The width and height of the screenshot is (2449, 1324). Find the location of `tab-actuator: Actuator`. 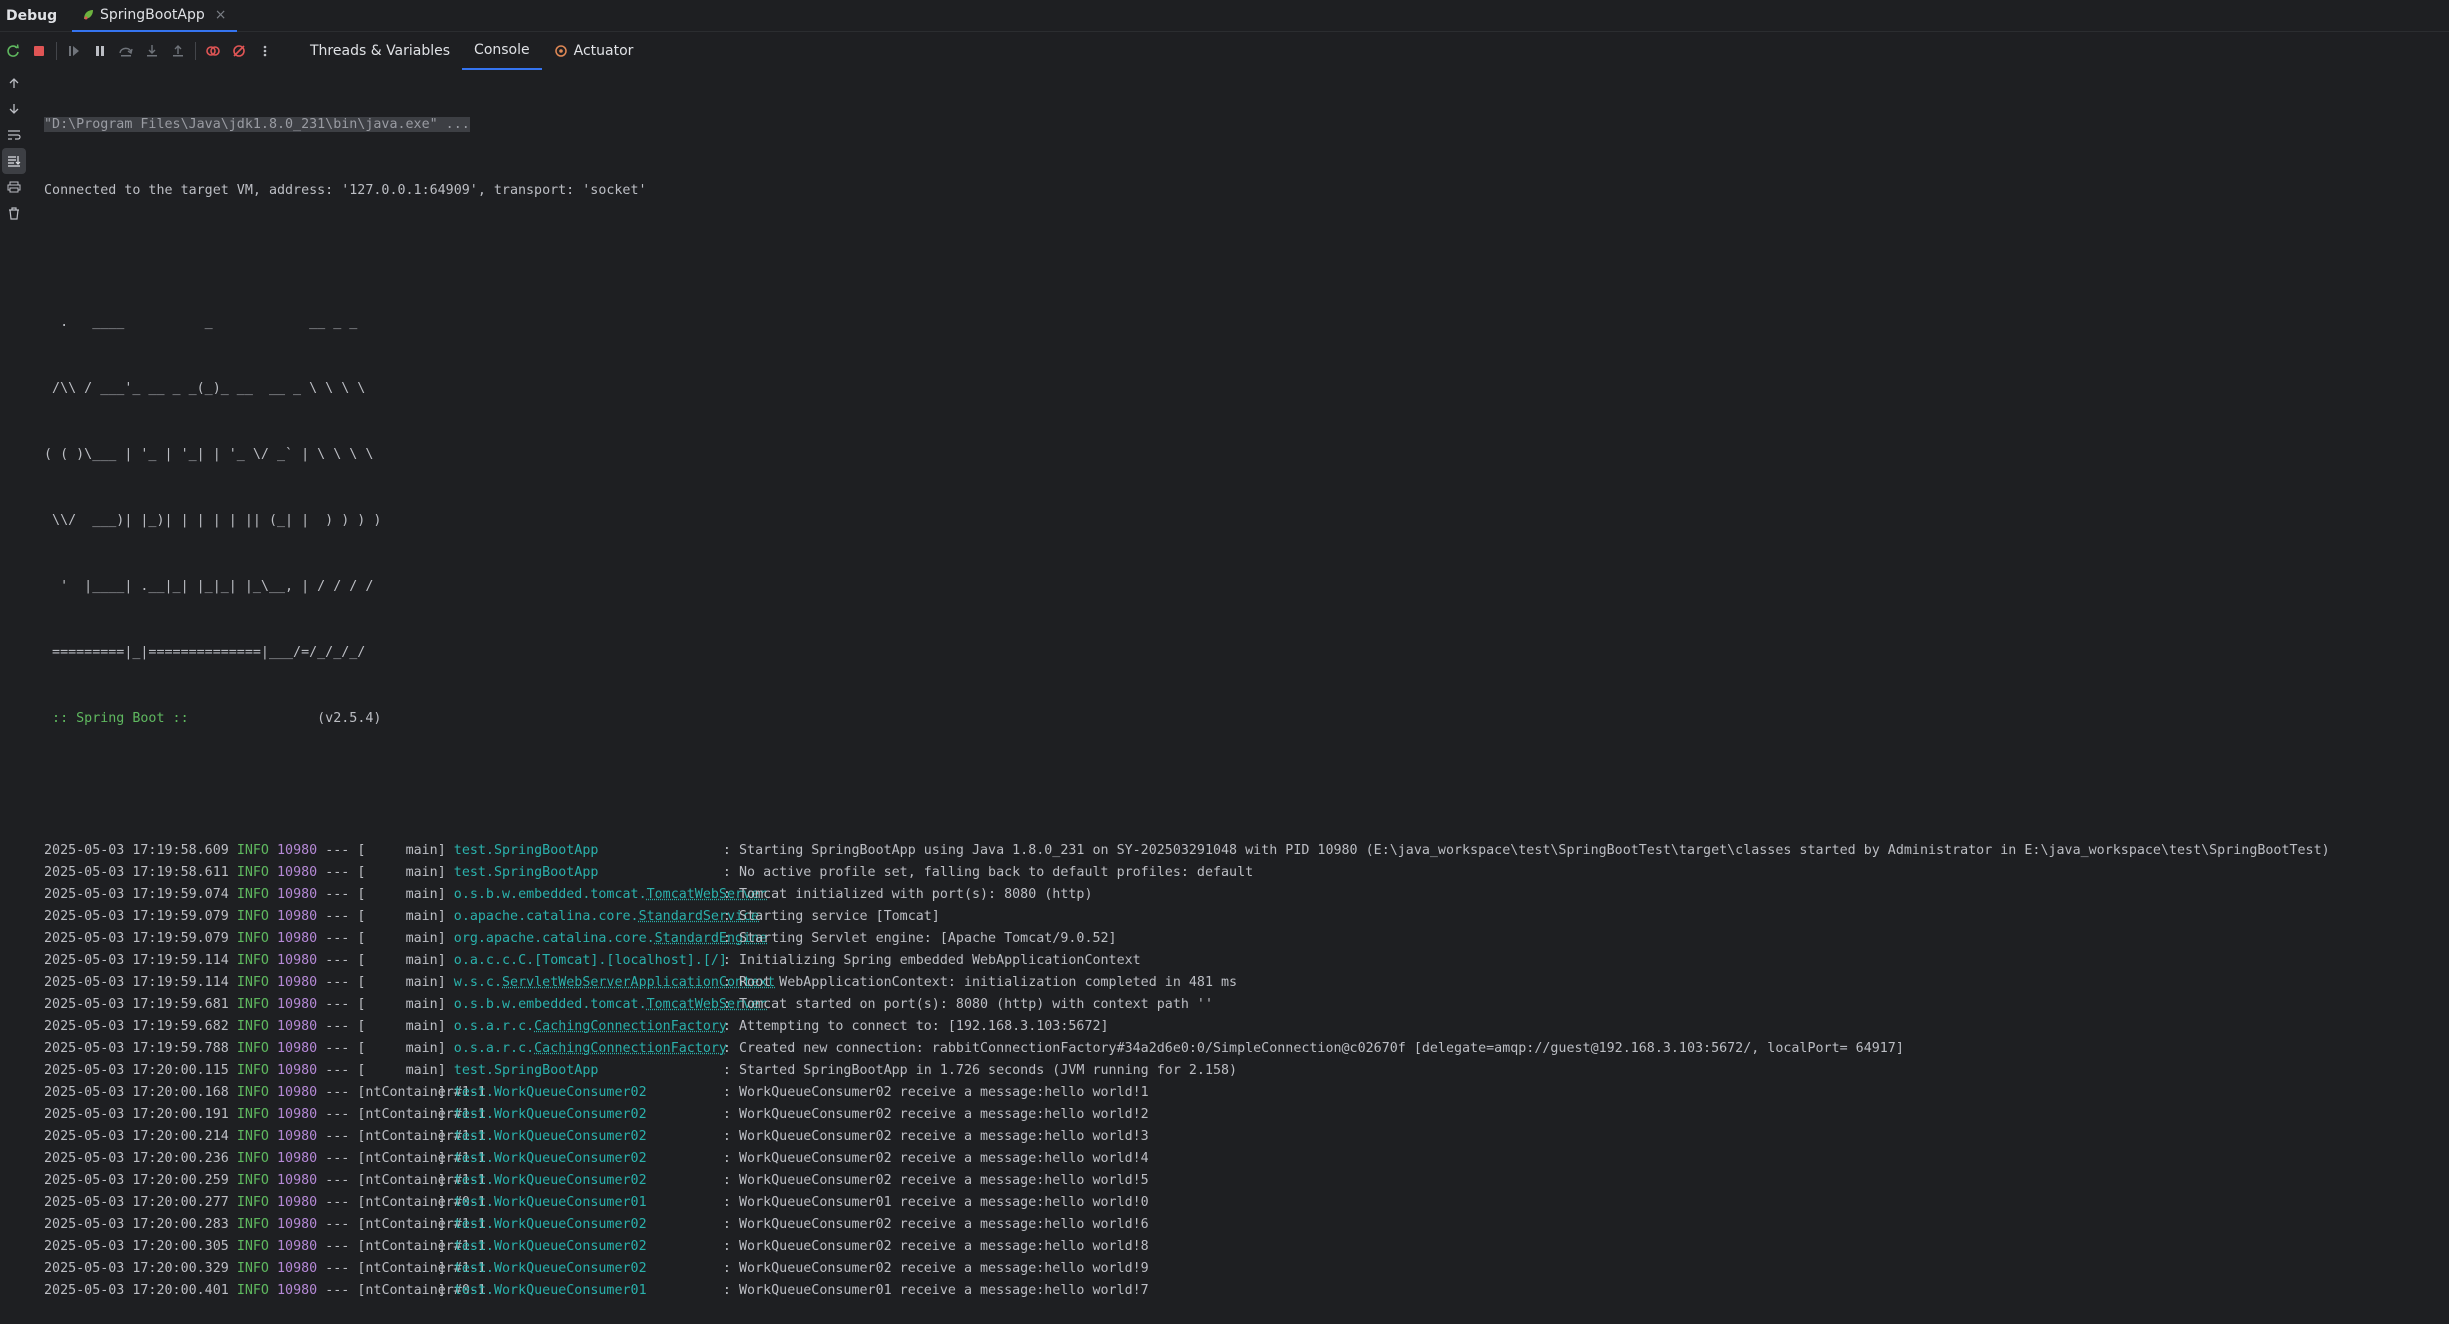

tab-actuator: Actuator is located at coordinates (594, 51).